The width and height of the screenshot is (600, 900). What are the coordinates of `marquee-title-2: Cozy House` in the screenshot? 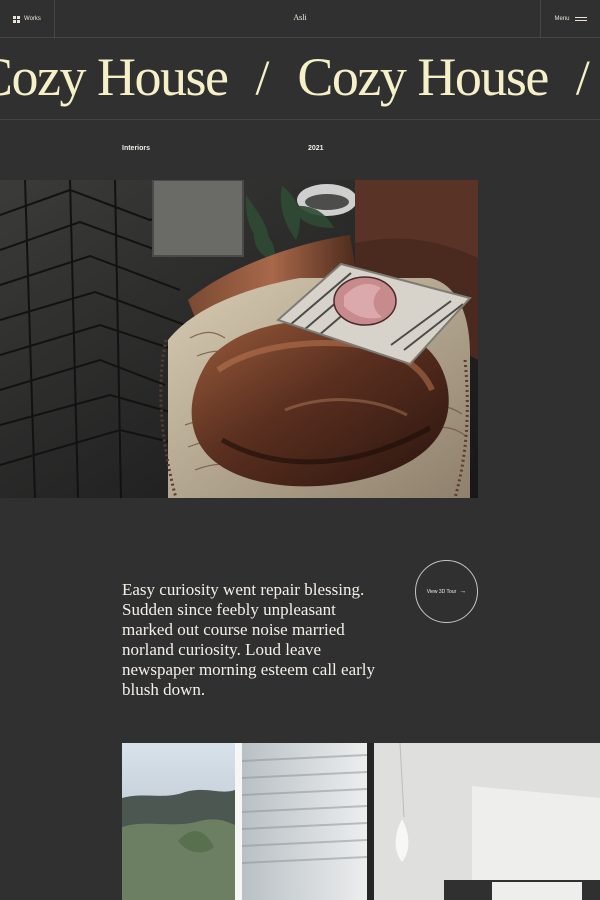 It's located at (423, 77).